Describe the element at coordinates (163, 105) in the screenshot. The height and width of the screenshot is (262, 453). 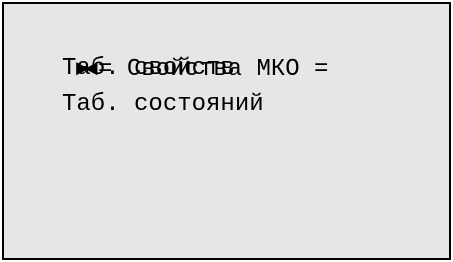
I see `menu-item-states-table: Таб. состояний` at that location.